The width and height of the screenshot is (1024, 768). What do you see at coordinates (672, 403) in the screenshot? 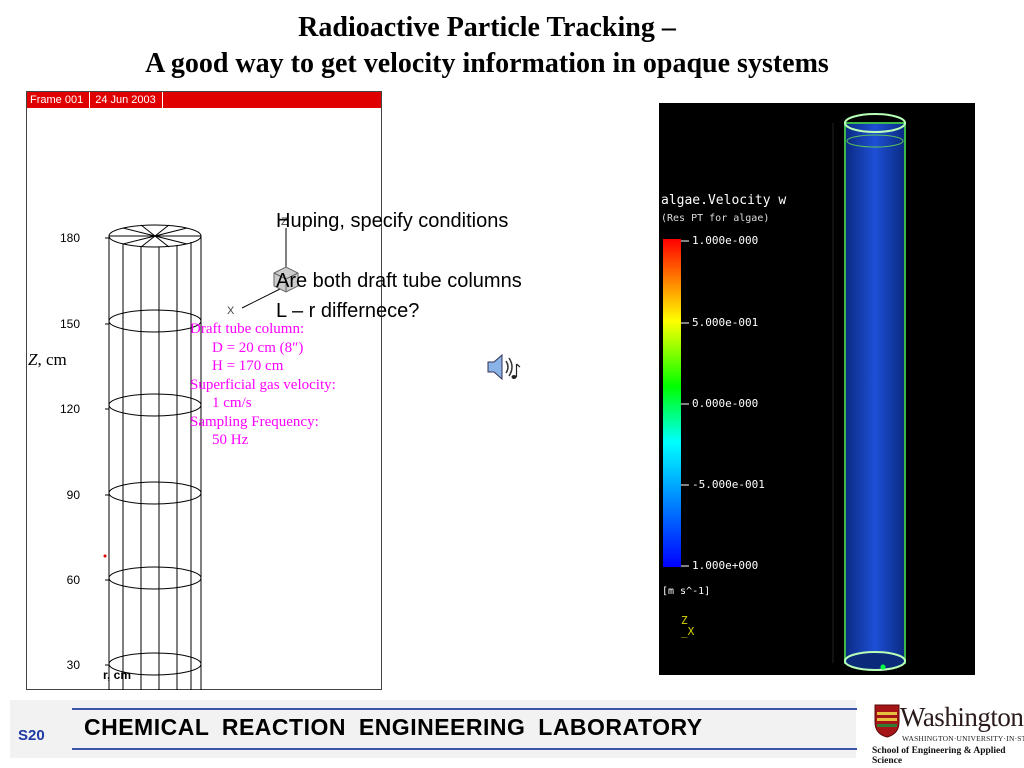
I see `color-scale-bar` at bounding box center [672, 403].